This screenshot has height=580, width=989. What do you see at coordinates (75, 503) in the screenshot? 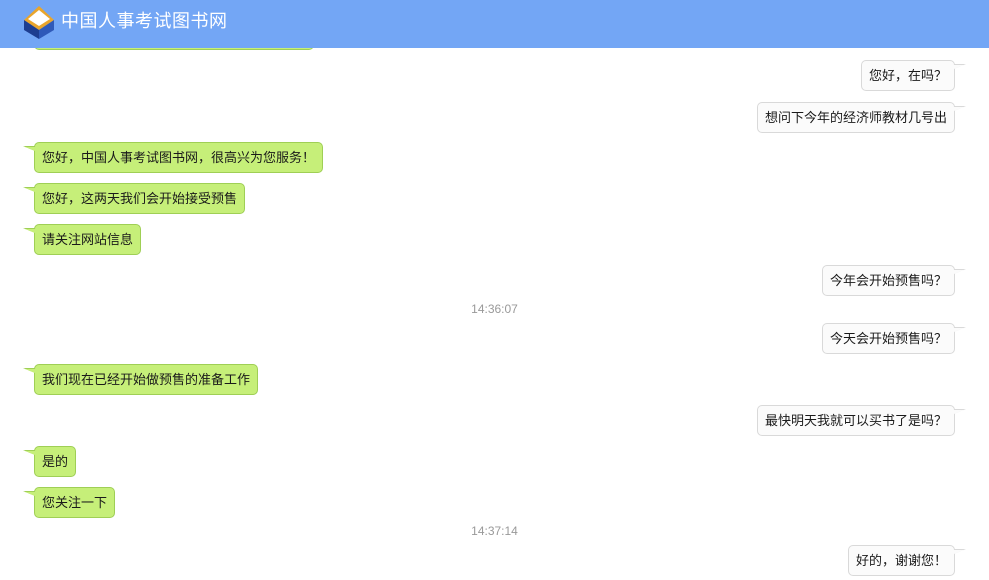
I see `message-text: 您关注一下` at bounding box center [75, 503].